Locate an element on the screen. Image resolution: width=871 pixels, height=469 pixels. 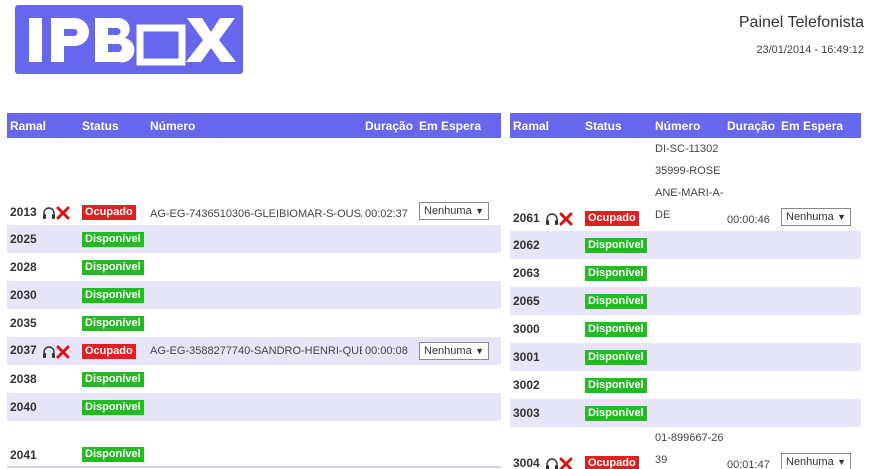
extension-number: 2061 is located at coordinates (526, 217).